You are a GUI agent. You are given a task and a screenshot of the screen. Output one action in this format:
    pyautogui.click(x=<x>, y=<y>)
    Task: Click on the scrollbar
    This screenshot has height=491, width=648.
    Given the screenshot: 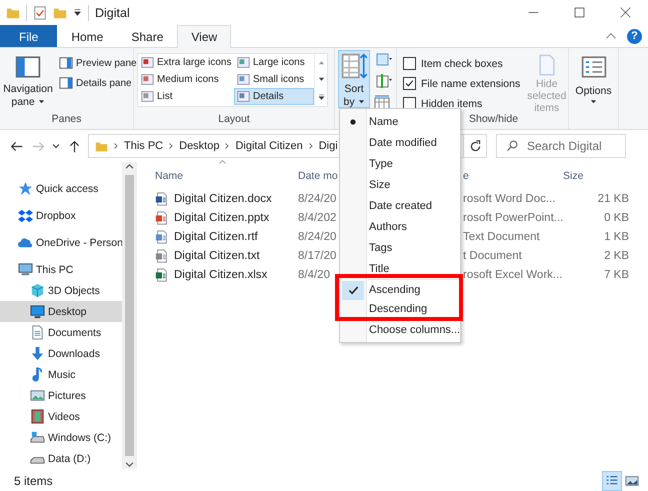 What is the action you would take?
    pyautogui.click(x=129, y=315)
    